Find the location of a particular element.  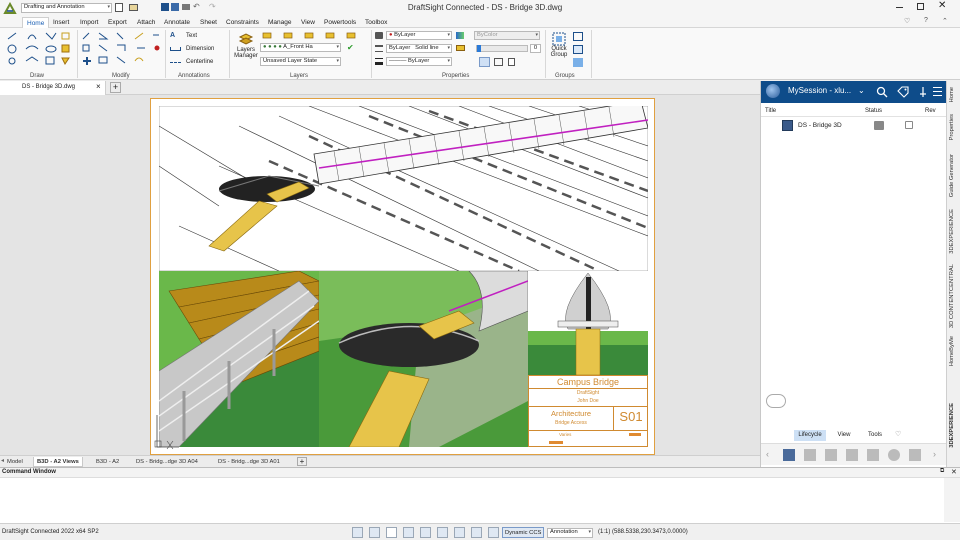

side-tab-guide-generator: Guide Generator is located at coordinates (952, 175).